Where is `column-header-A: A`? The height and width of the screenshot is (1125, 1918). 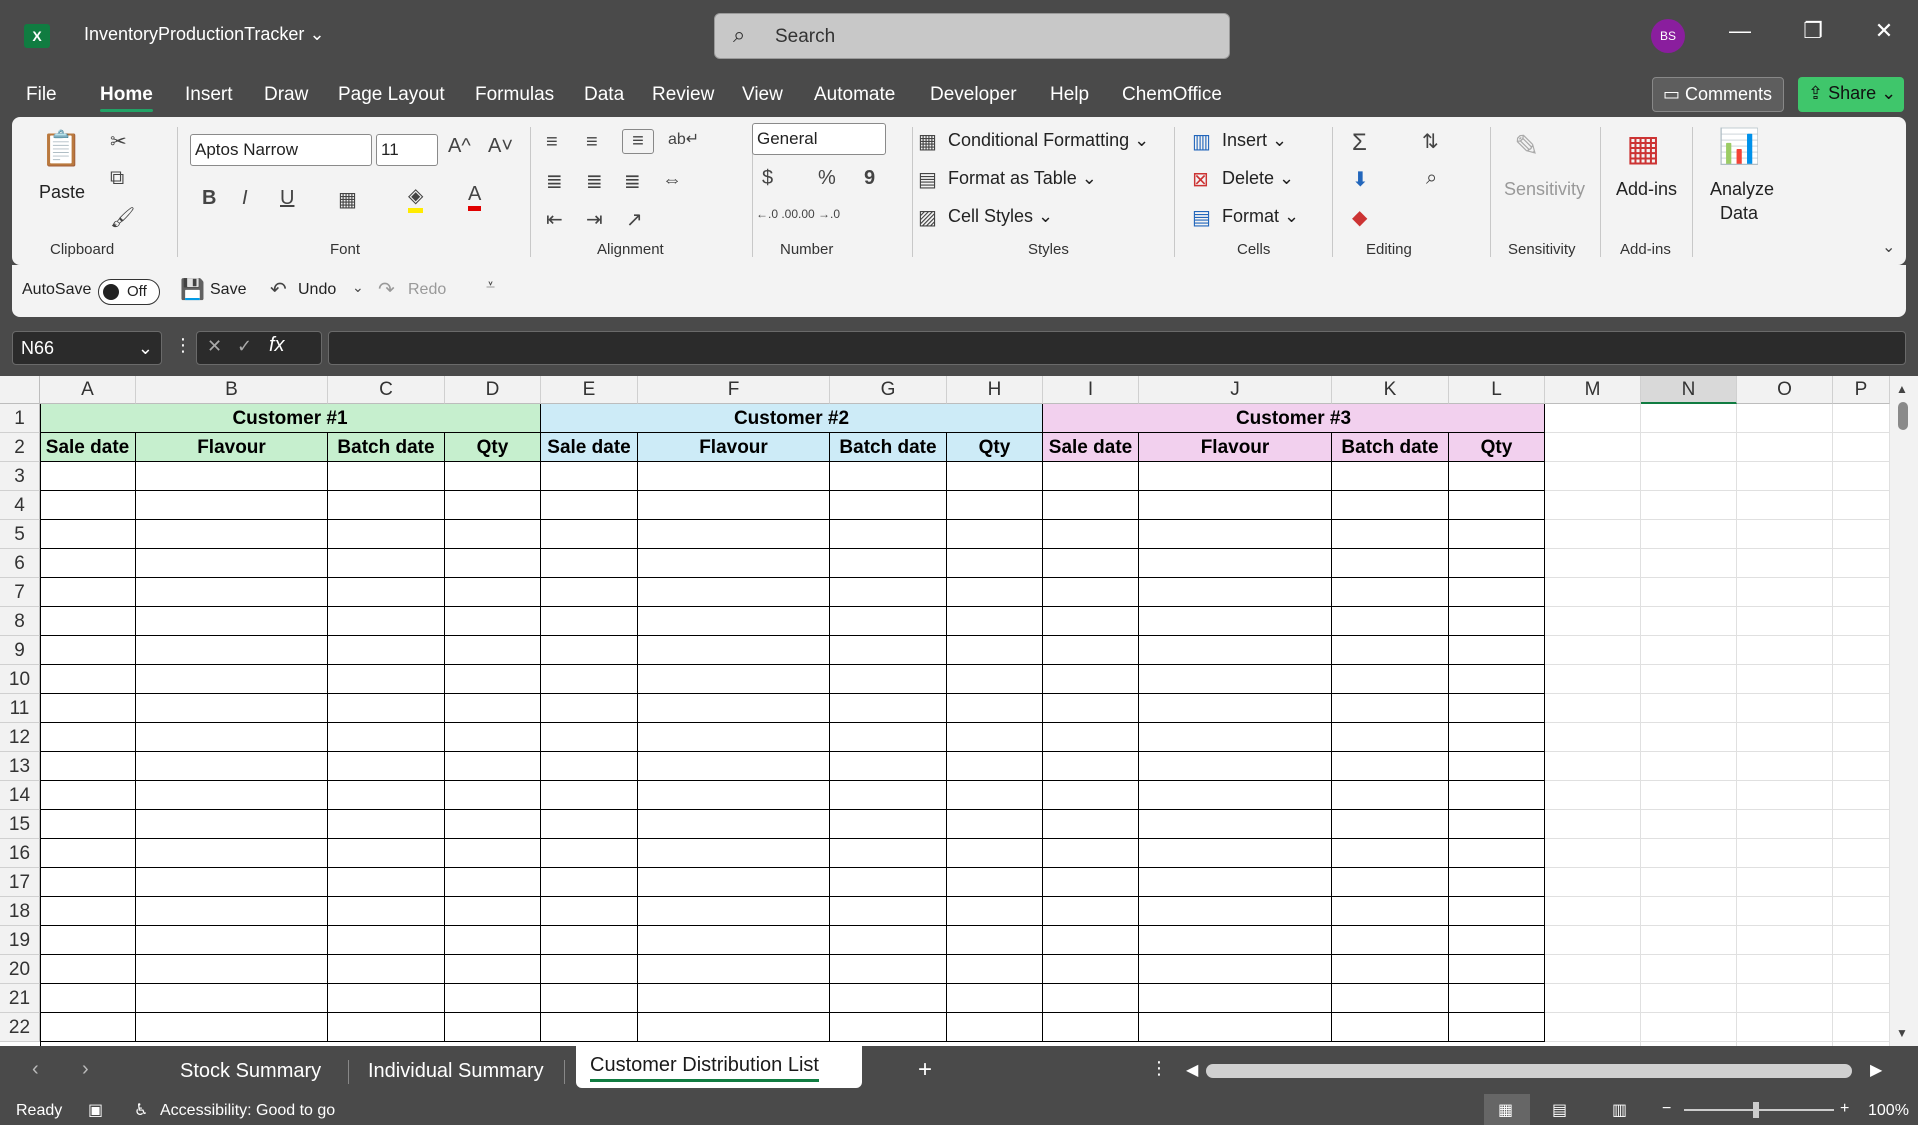
column-header-A: A is located at coordinates (88, 390).